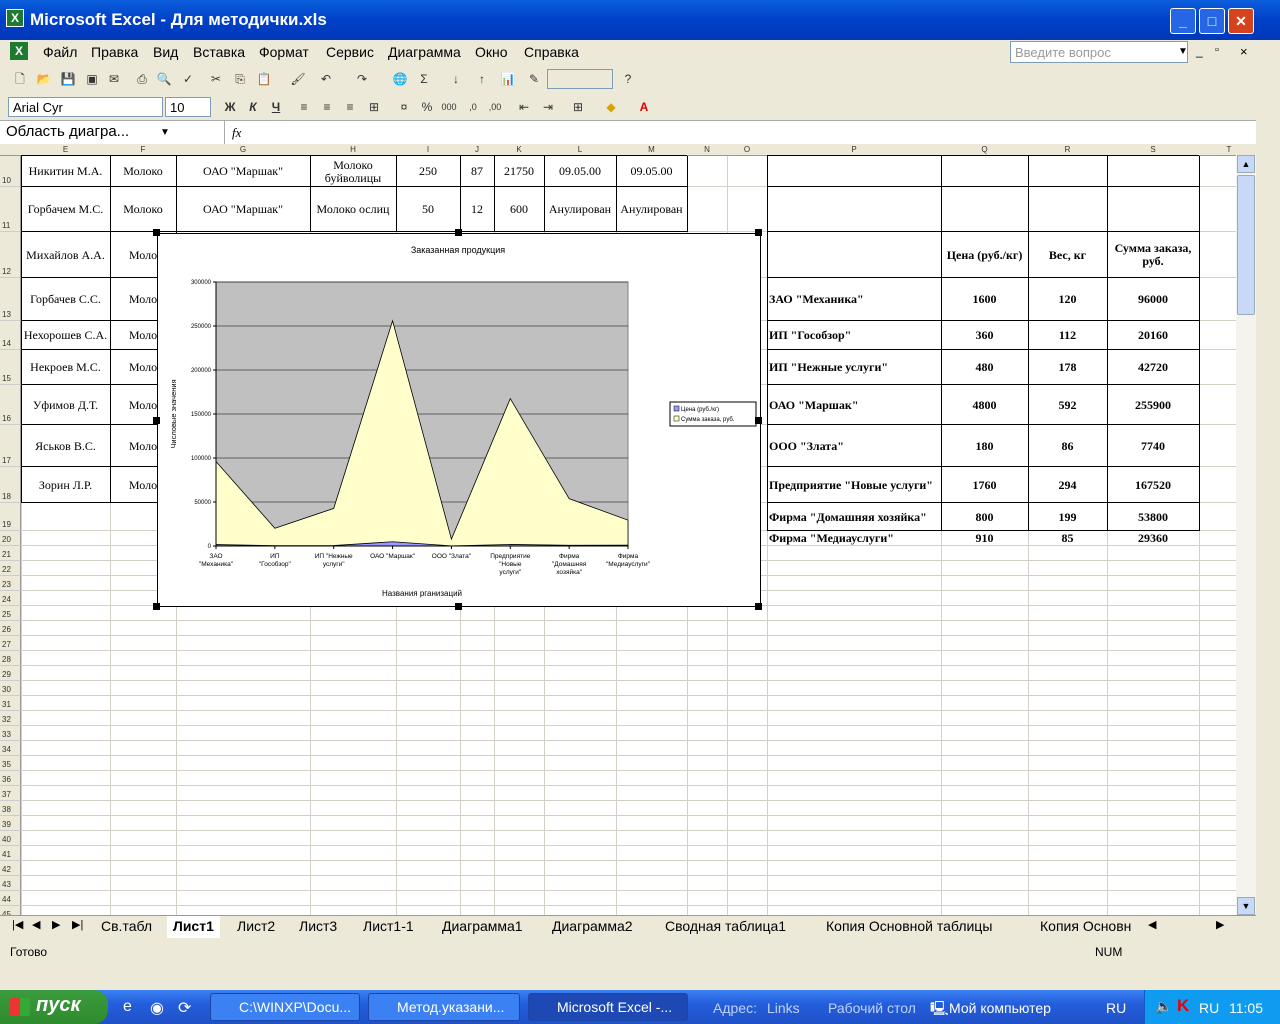 The height and width of the screenshot is (1024, 1280). What do you see at coordinates (551, 52) in the screenshot?
I see `menu-help: Справка` at bounding box center [551, 52].